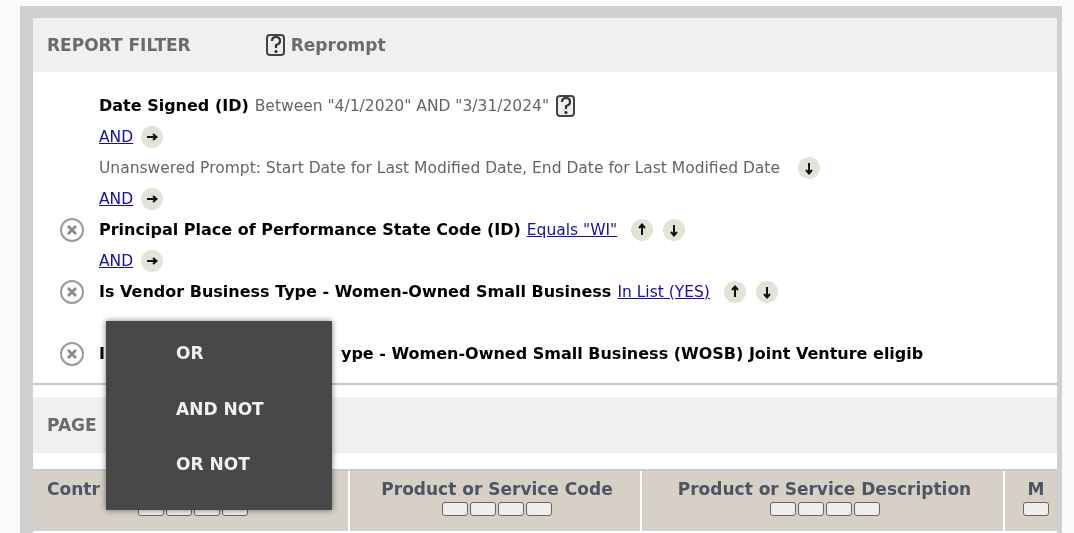 The image size is (1074, 533). What do you see at coordinates (219, 482) in the screenshot?
I see `menu-item: OR NOT` at bounding box center [219, 482].